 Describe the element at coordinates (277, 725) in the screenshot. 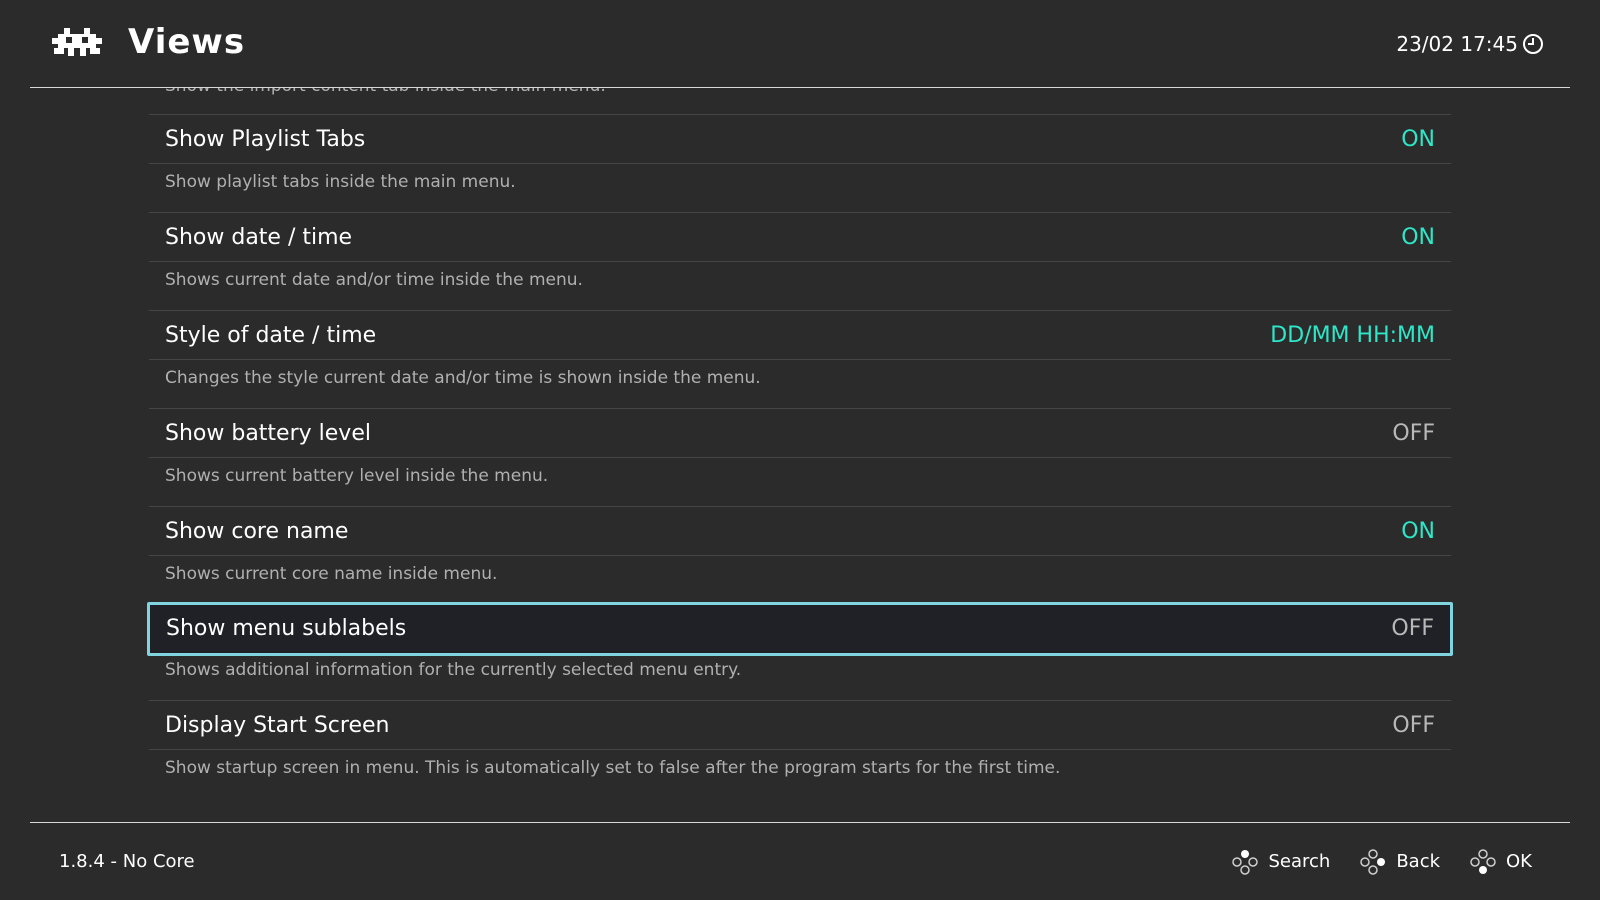

I see `entry-label: Display Start Screen` at that location.